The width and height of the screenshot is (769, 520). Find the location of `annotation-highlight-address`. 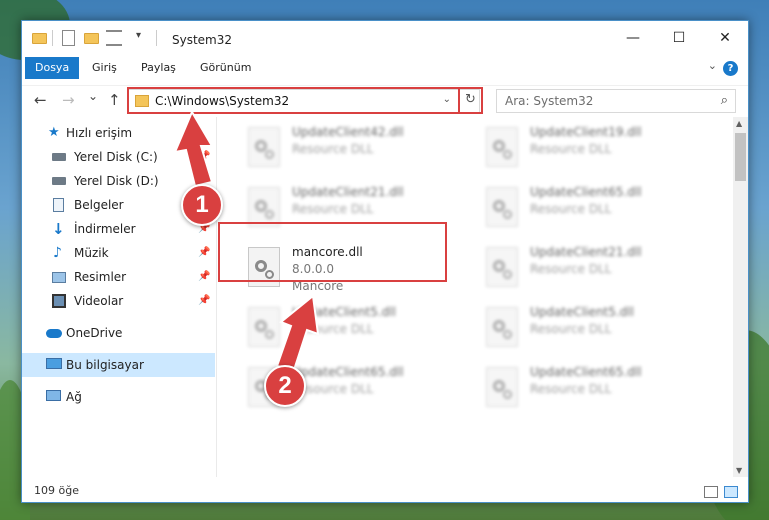

annotation-highlight-address is located at coordinates (305, 100).